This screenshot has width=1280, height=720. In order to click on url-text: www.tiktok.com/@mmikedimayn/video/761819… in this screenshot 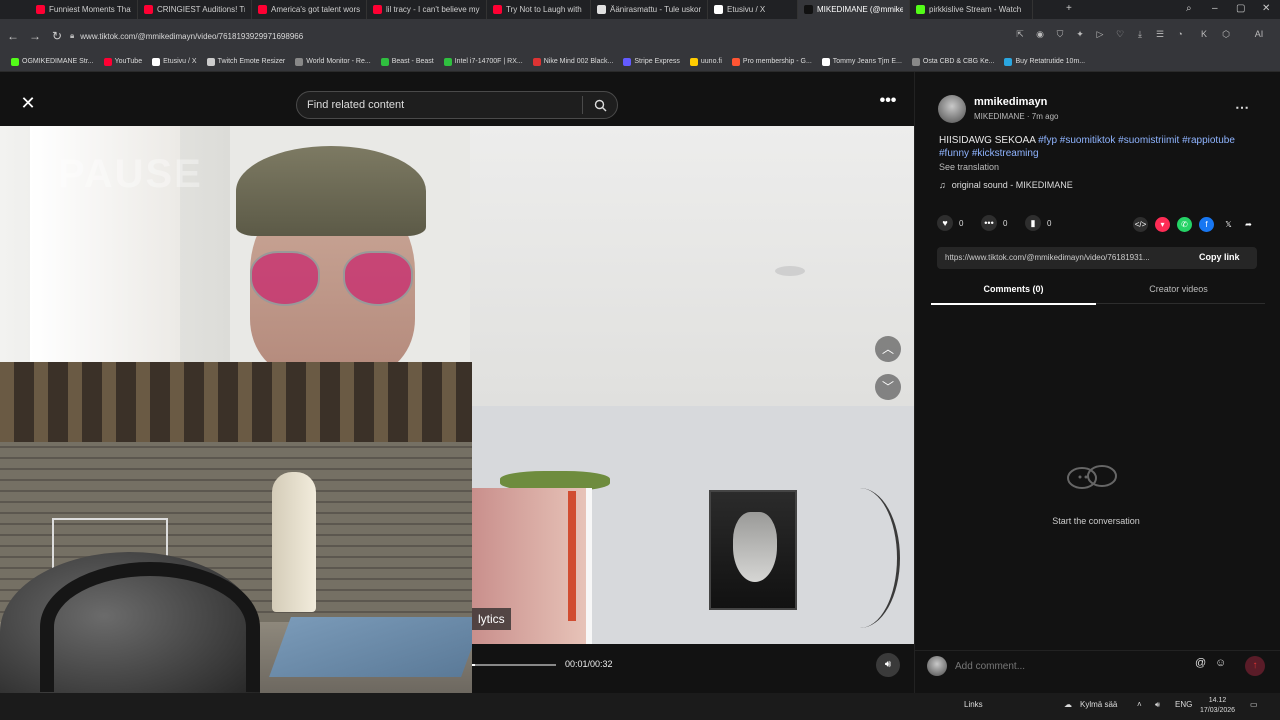, I will do `click(191, 36)`.